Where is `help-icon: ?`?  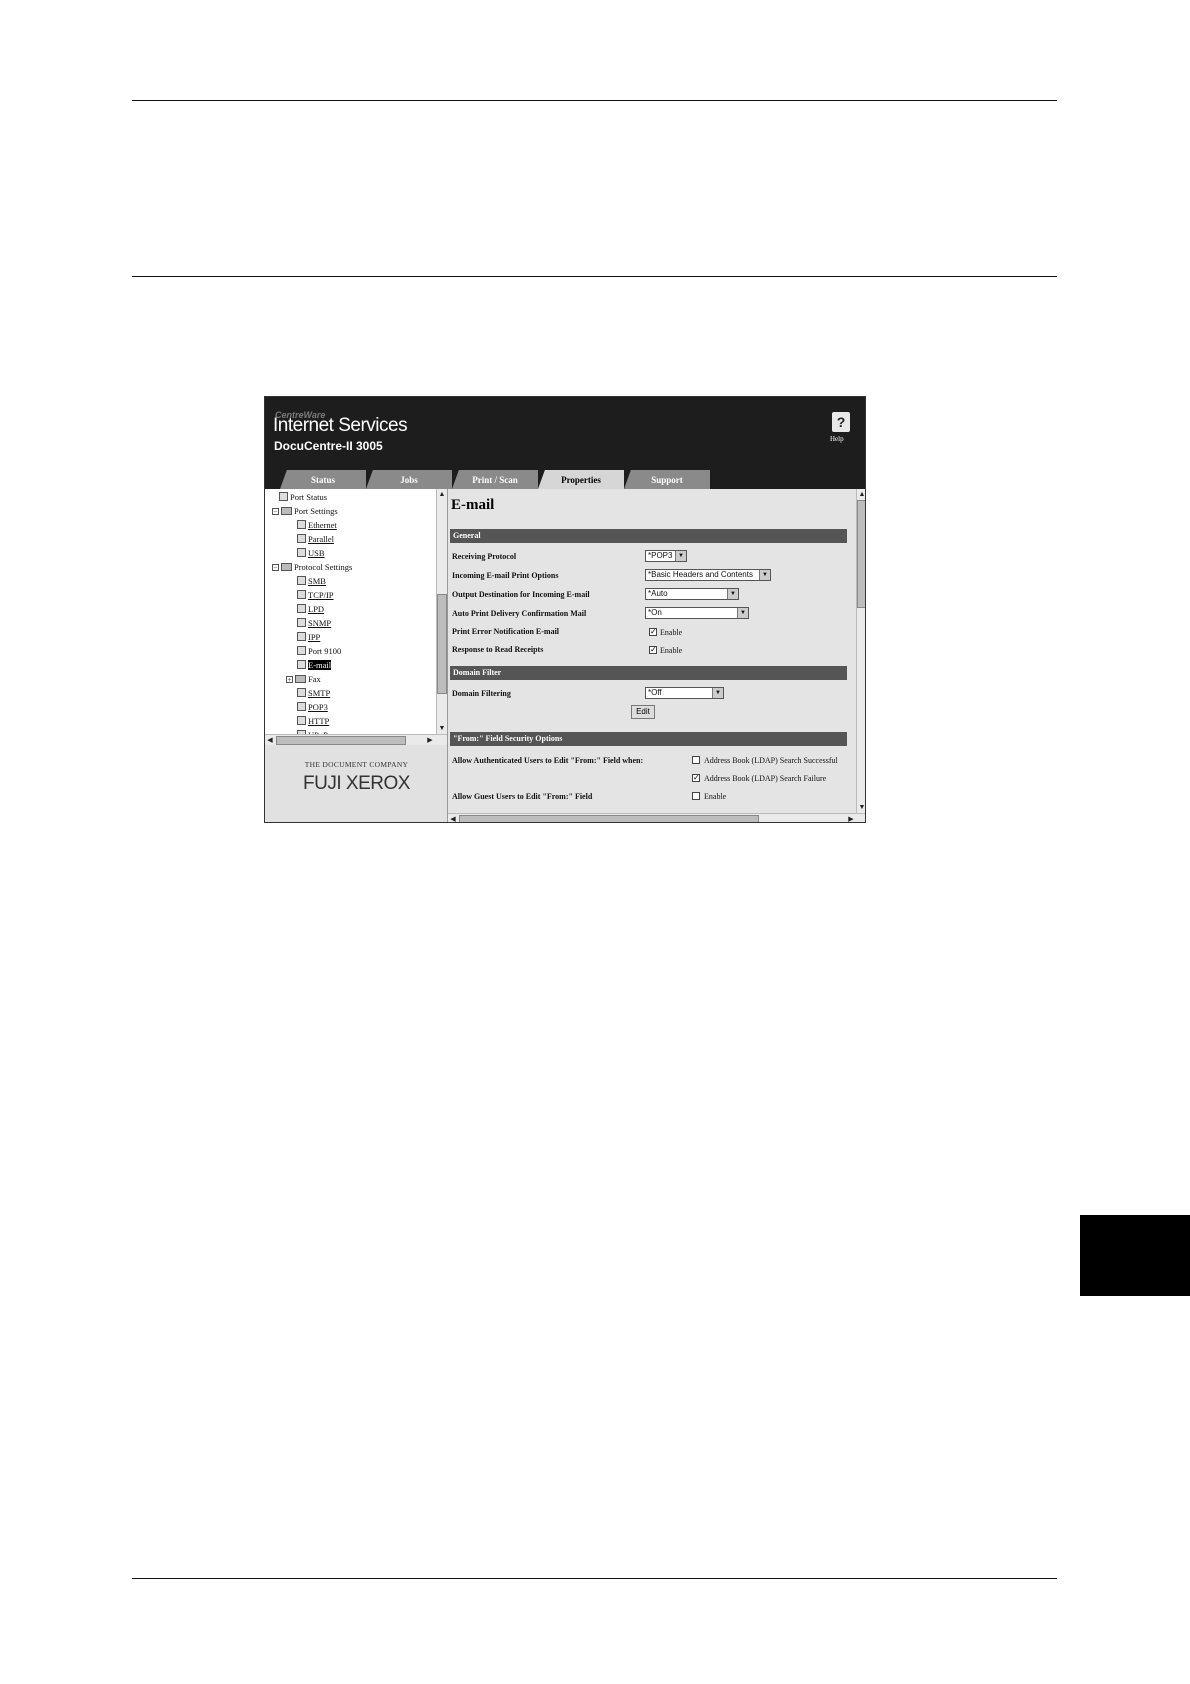
help-icon: ? is located at coordinates (841, 422).